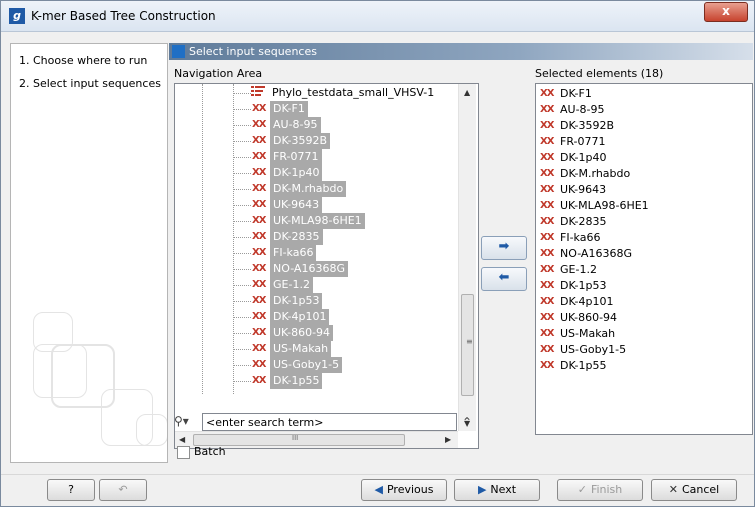 This screenshot has height=507, width=755. Describe the element at coordinates (643, 270) in the screenshot. I see `selected-list-item: XX GE-1.2` at that location.